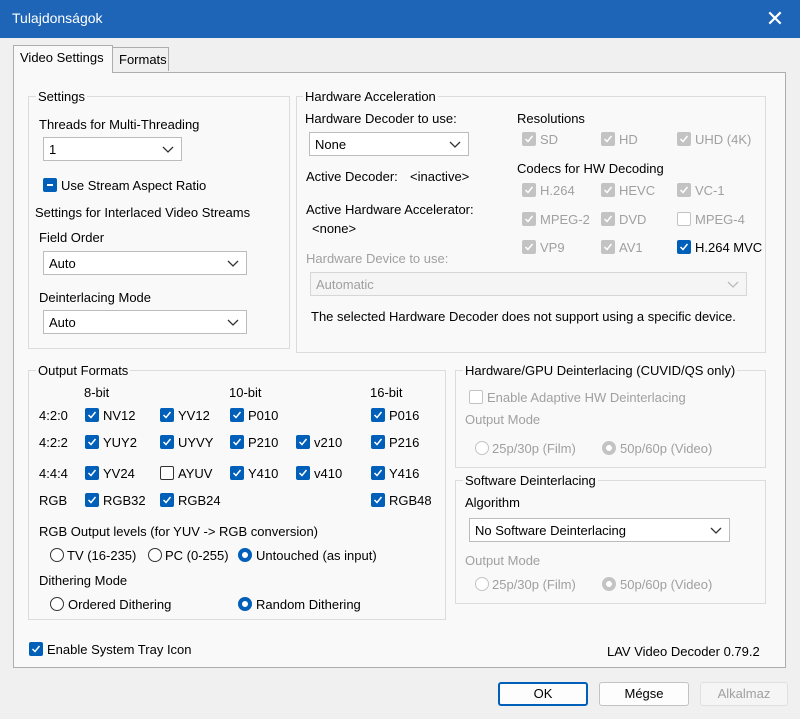 The height and width of the screenshot is (719, 800). What do you see at coordinates (62, 263) in the screenshot?
I see `field-order-value: Auto` at bounding box center [62, 263].